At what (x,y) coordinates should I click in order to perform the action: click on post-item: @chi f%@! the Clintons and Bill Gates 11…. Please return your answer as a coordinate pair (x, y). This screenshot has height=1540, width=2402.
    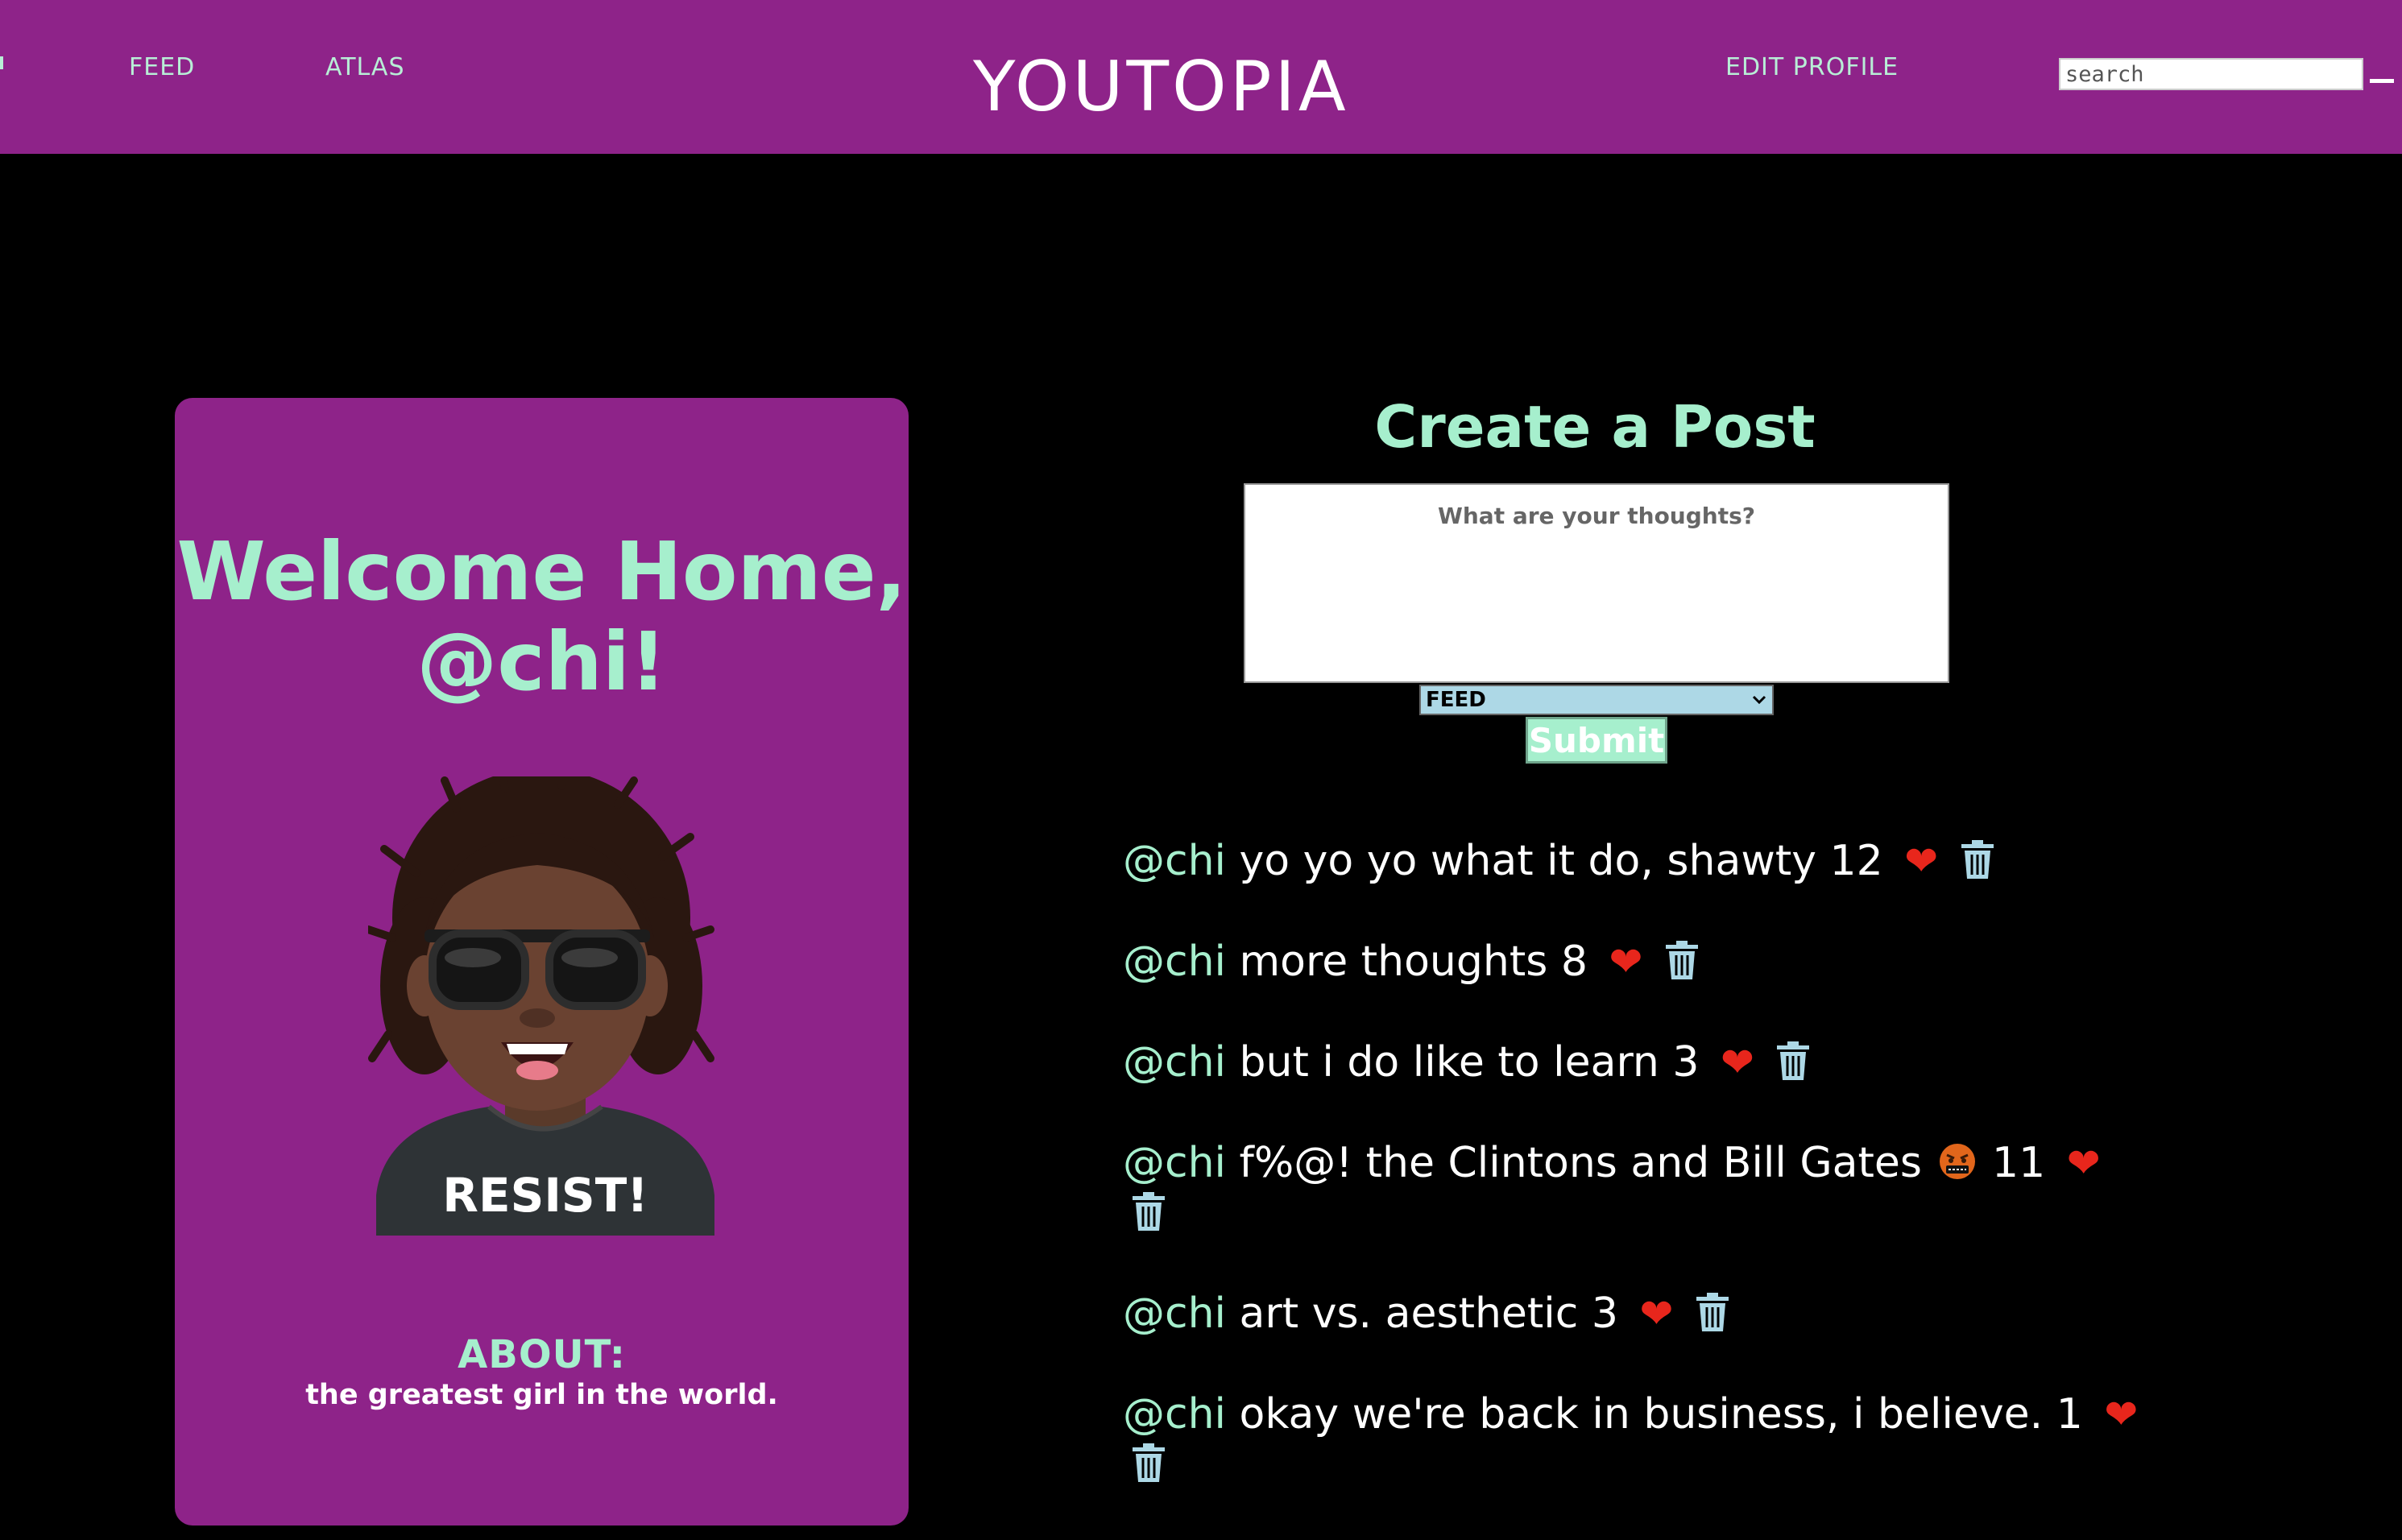
    Looking at the image, I should click on (1635, 1188).